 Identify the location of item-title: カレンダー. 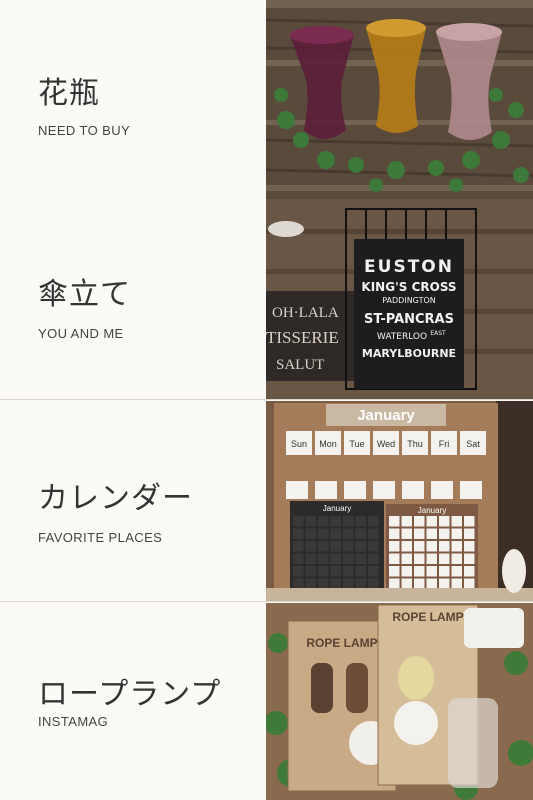
(115, 498).